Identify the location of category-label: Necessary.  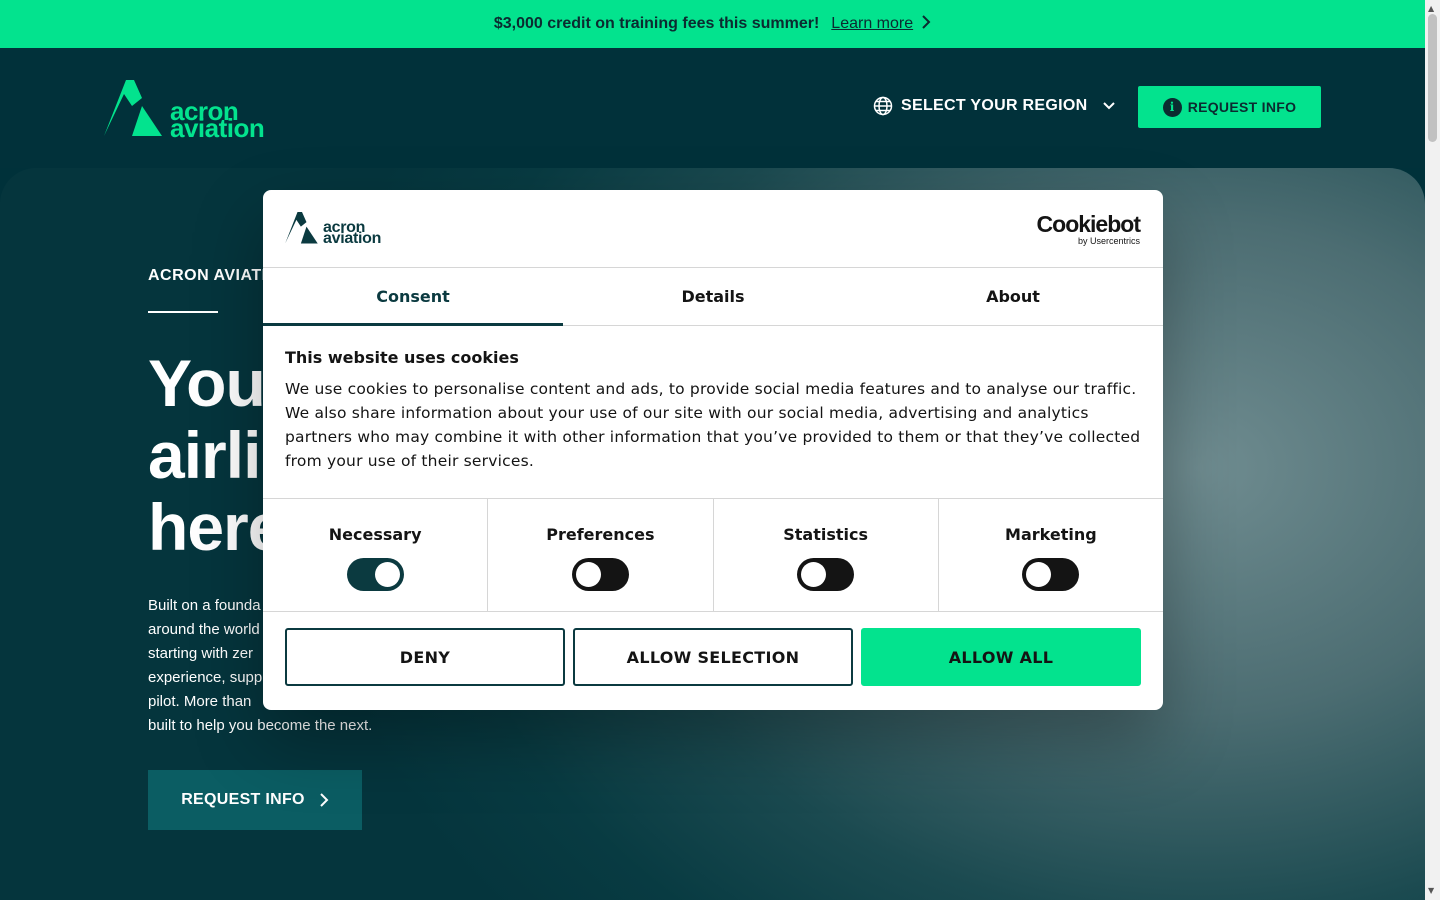
(375, 534).